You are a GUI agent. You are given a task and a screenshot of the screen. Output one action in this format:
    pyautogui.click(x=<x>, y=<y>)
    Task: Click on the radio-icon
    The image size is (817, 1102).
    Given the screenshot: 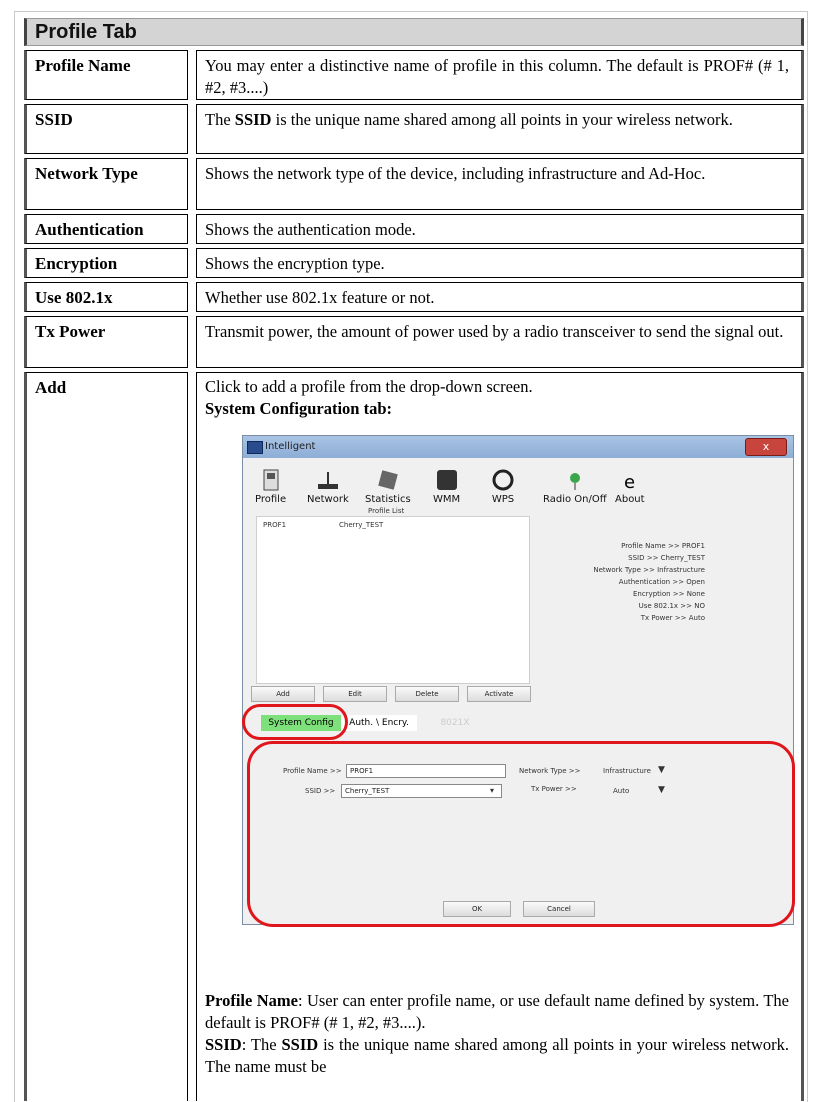 What is the action you would take?
    pyautogui.click(x=575, y=480)
    